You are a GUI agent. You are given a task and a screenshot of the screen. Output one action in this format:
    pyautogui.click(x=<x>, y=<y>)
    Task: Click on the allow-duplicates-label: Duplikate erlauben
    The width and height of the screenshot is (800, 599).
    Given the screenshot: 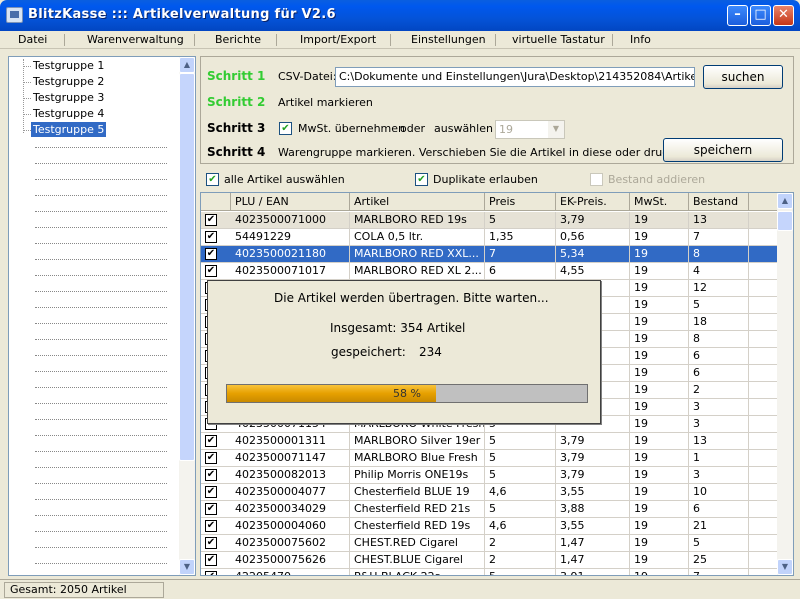 What is the action you would take?
    pyautogui.click(x=485, y=179)
    